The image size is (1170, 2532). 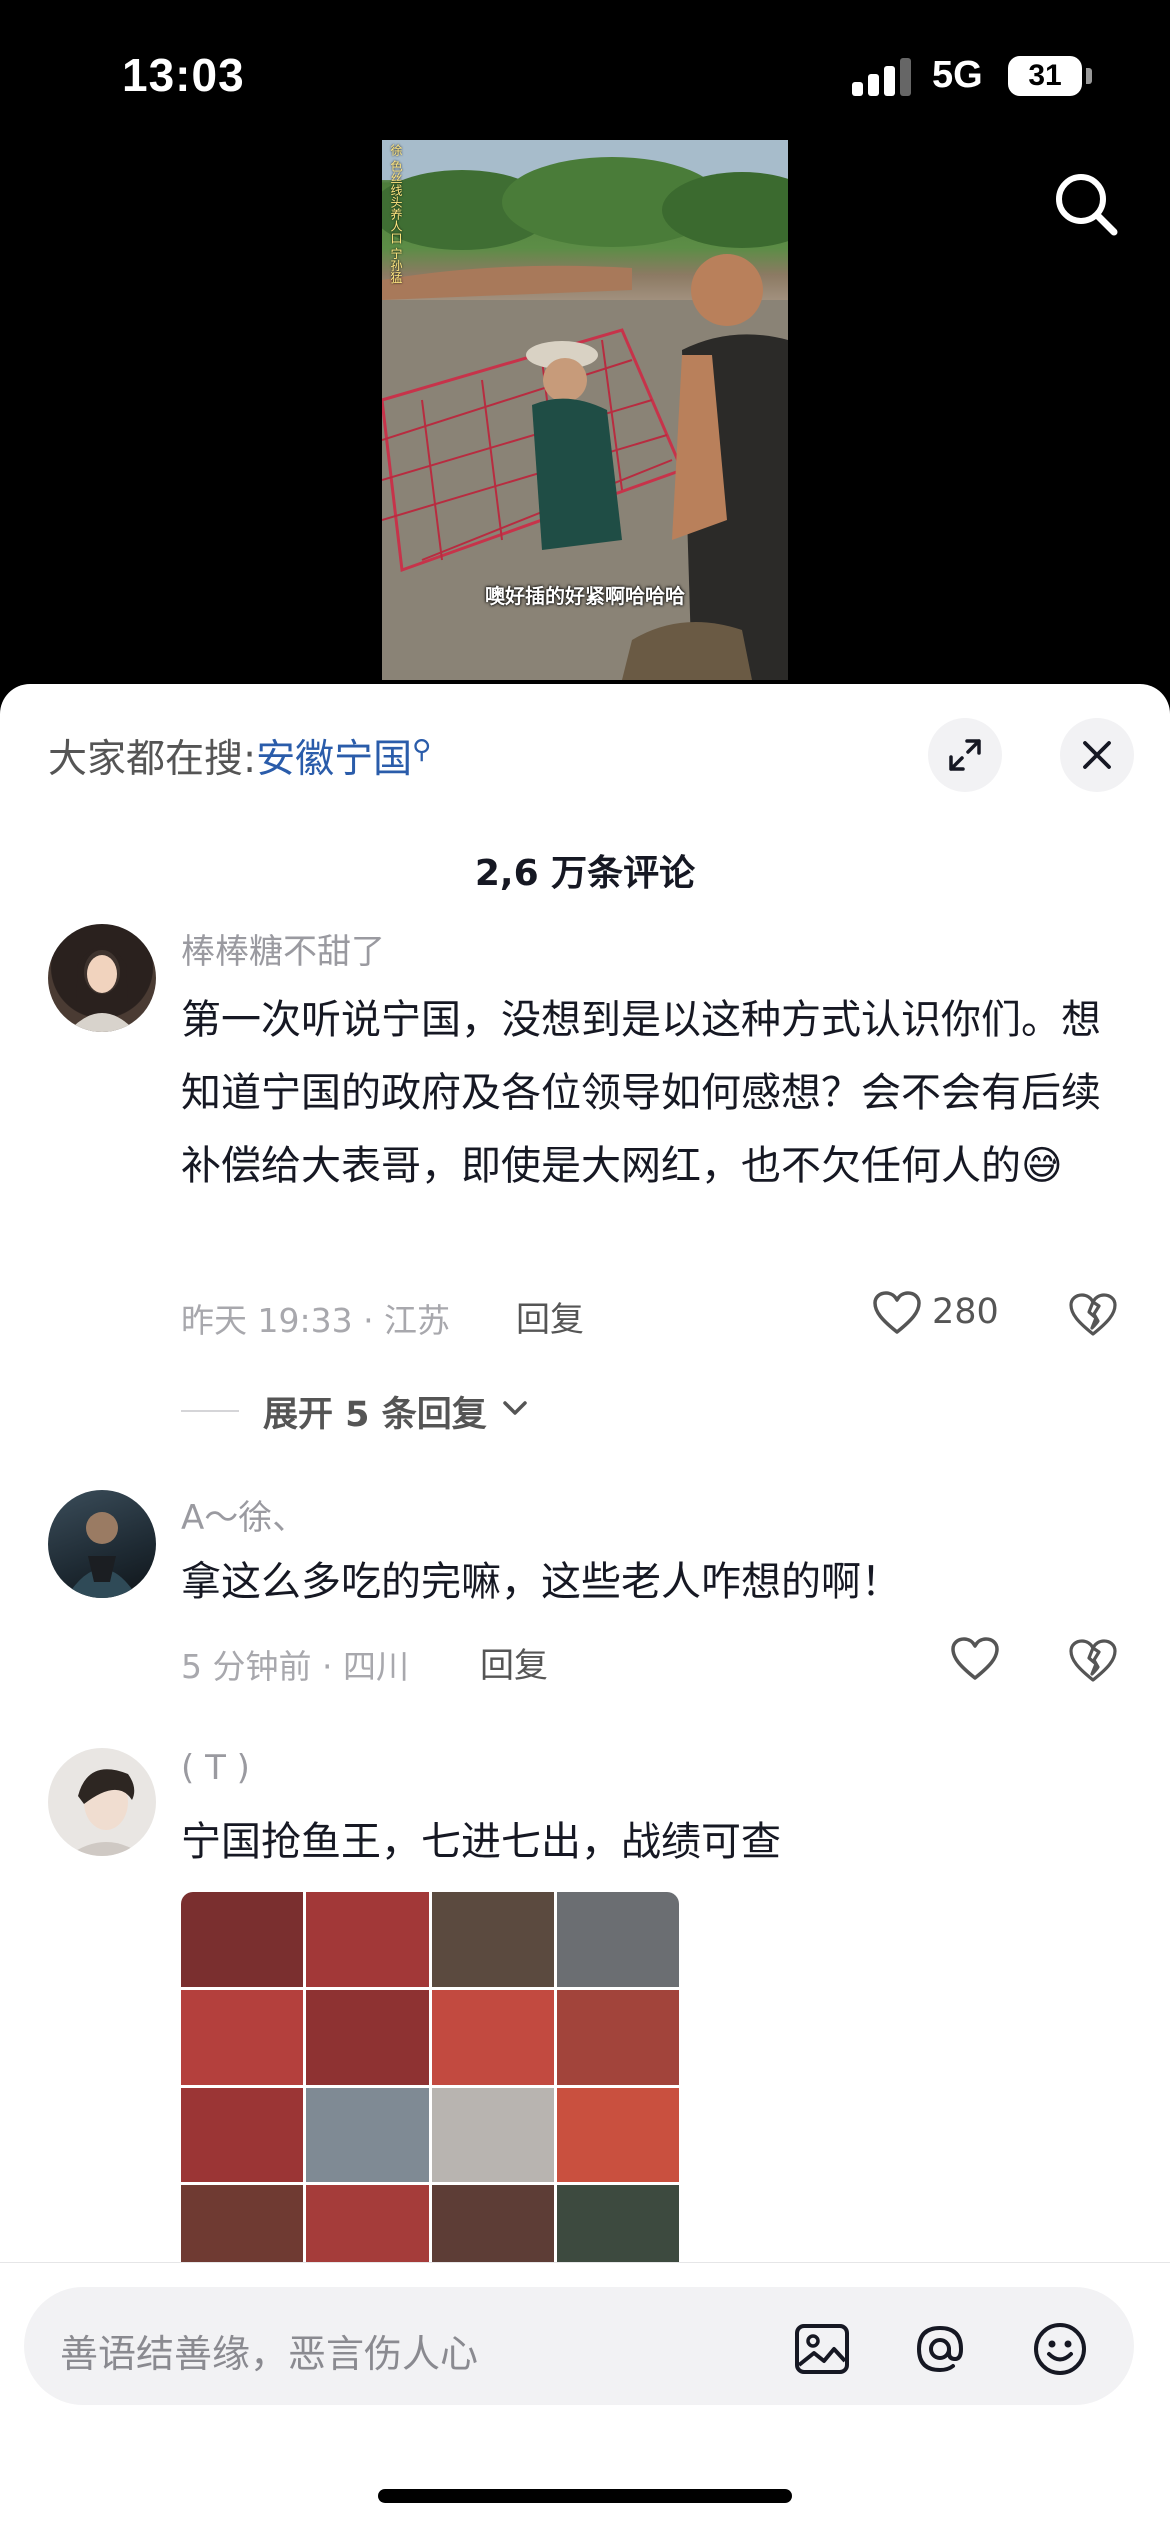 I want to click on comment-count: 2,6 万条评论, so click(x=585, y=873).